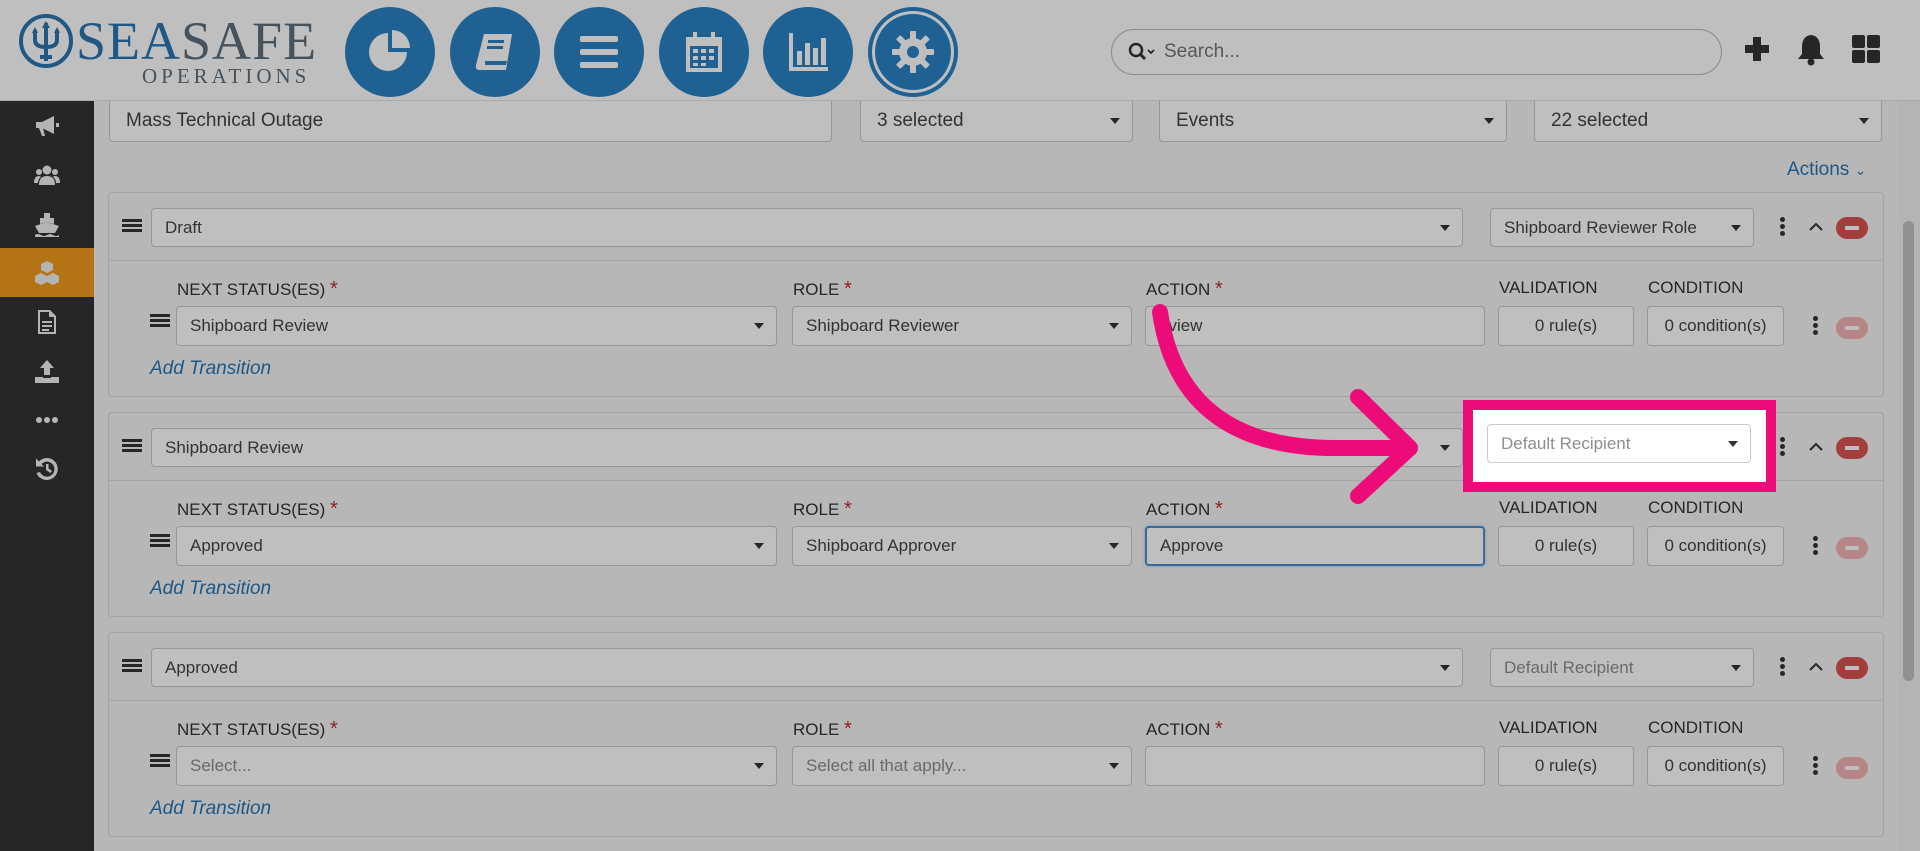 This screenshot has height=851, width=1920. What do you see at coordinates (1622, 227) in the screenshot?
I see `recipient-select: Shipboard Reviewer Role` at bounding box center [1622, 227].